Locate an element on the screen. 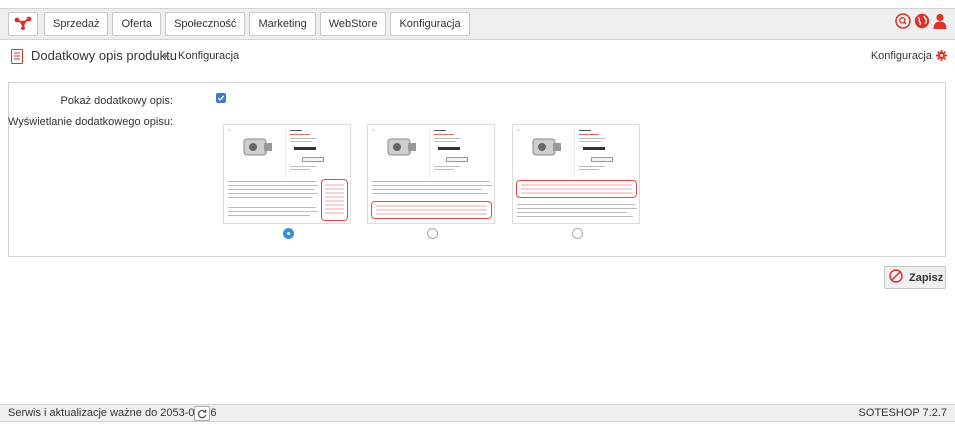  layout-option-top-thumbnail: ⌂ is located at coordinates (576, 174).